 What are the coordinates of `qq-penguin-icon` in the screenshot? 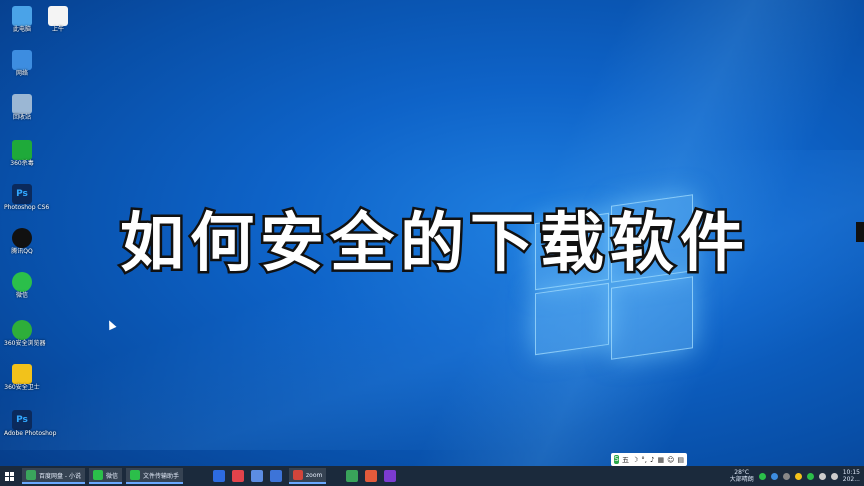 It's located at (22, 238).